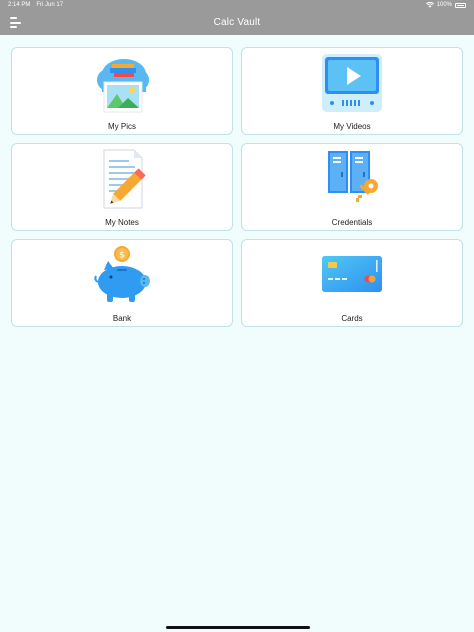 This screenshot has height=632, width=474. Describe the element at coordinates (352, 274) in the screenshot. I see `credit-card-icon` at that location.